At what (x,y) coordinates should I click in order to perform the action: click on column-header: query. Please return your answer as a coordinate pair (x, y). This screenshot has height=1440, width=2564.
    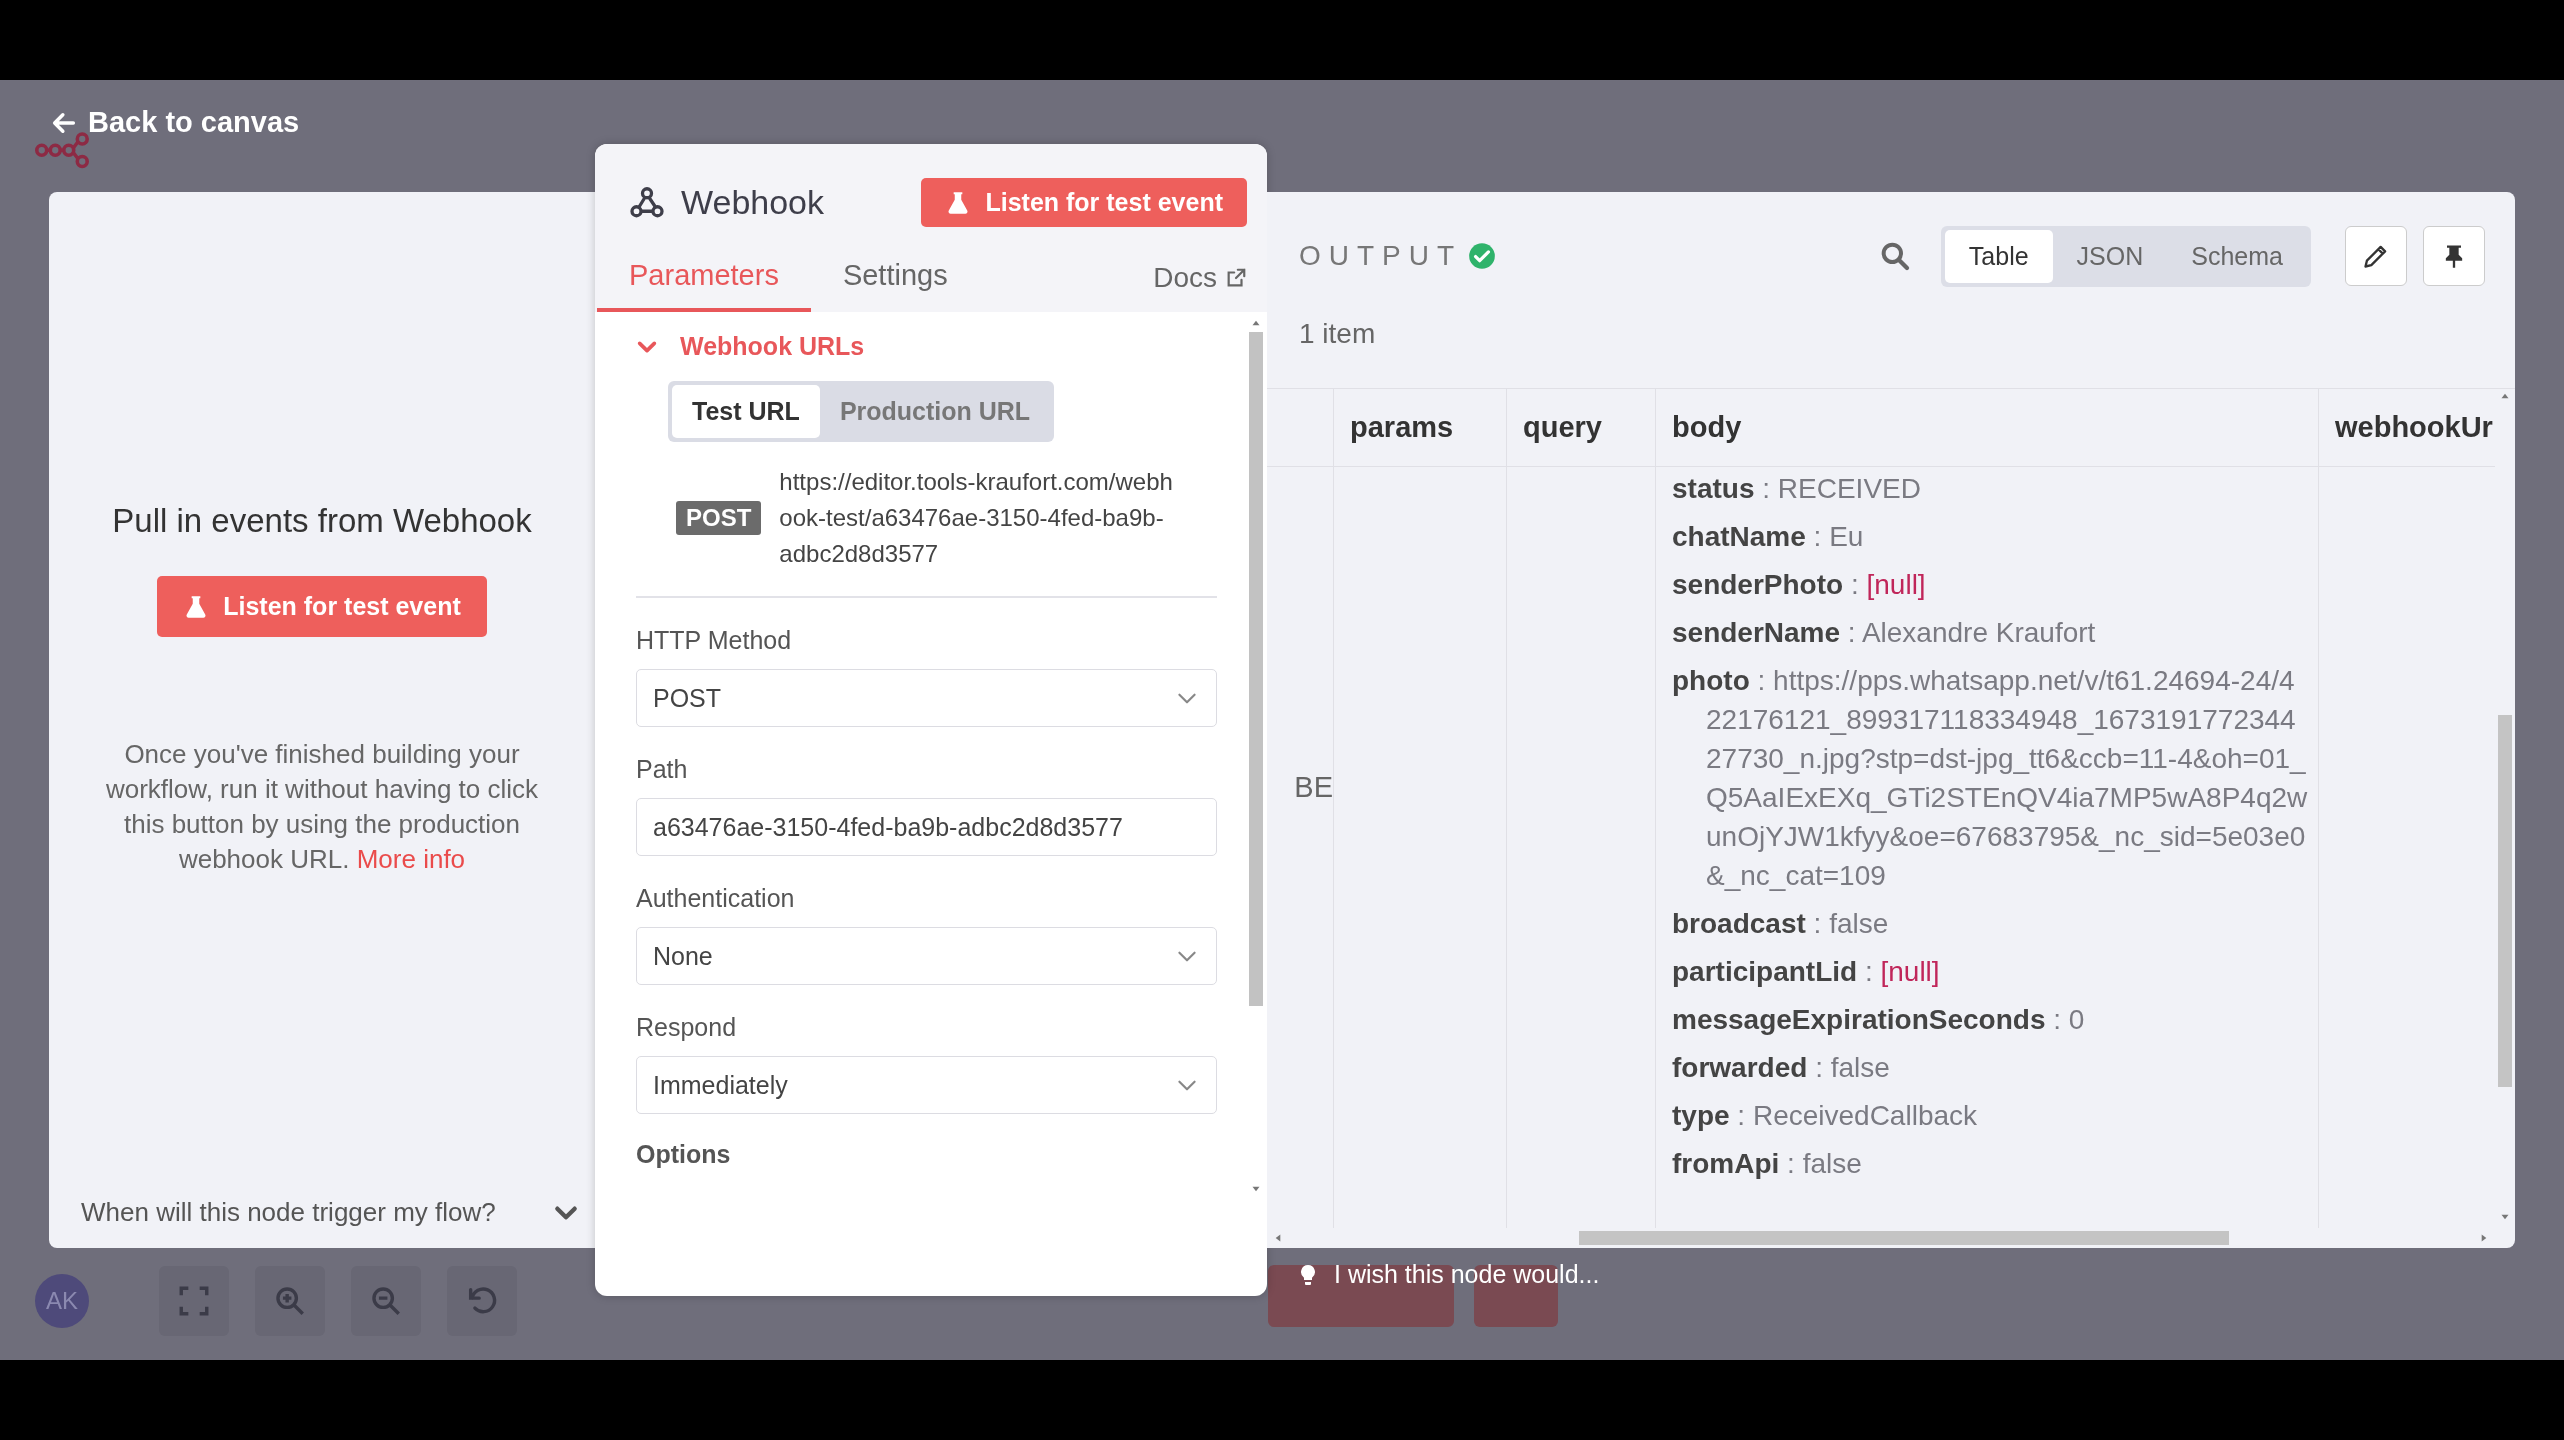
    Looking at the image, I should click on (1580, 428).